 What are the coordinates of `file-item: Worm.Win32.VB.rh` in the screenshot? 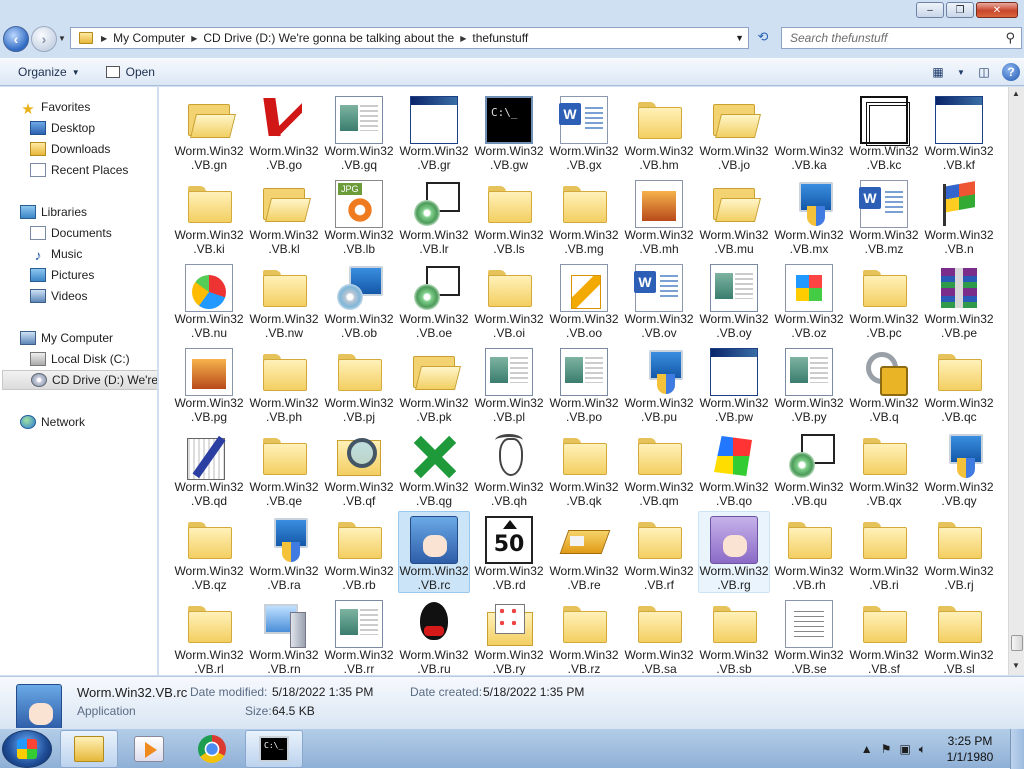 It's located at (809, 552).